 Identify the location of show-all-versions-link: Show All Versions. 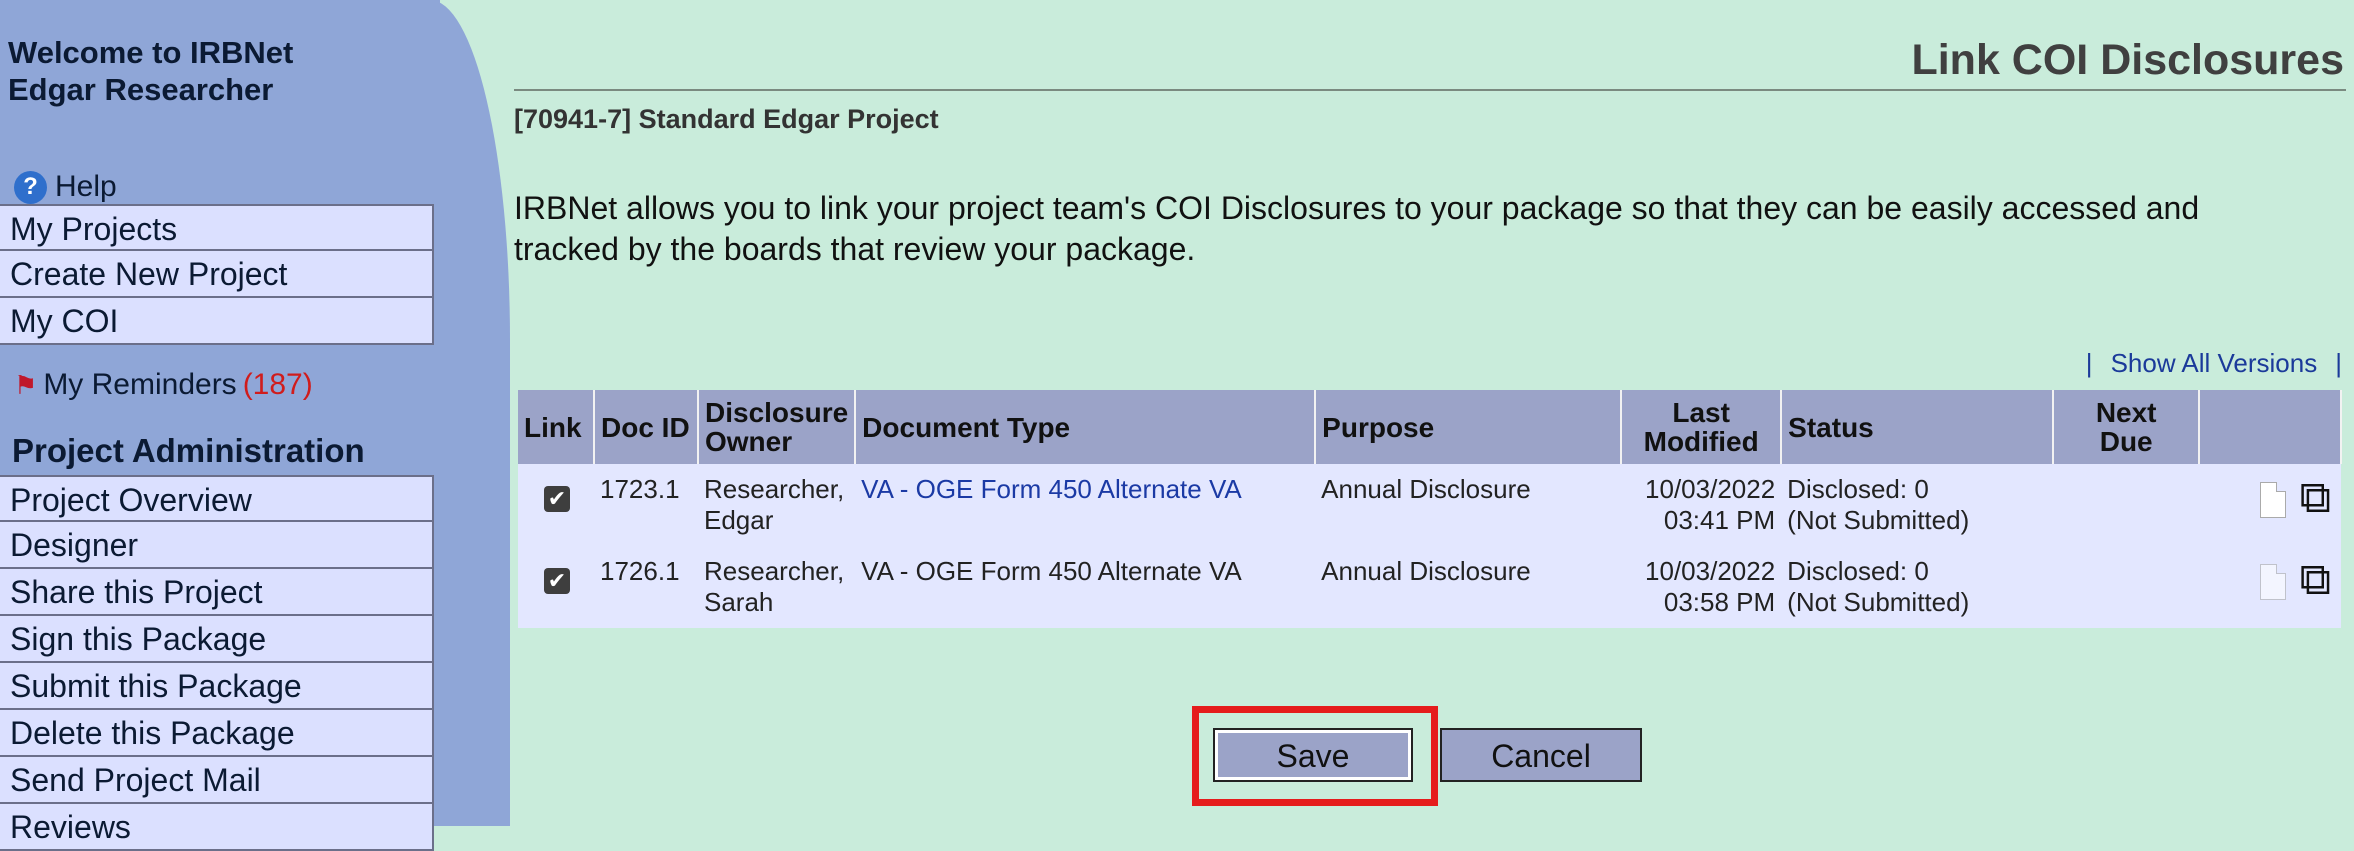
(2214, 363).